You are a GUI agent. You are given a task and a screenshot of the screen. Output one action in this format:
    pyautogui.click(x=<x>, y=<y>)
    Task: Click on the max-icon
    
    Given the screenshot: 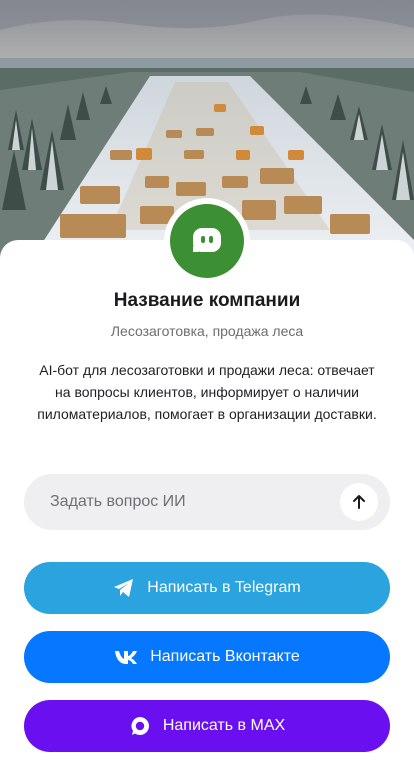 What is the action you would take?
    pyautogui.click(x=140, y=726)
    